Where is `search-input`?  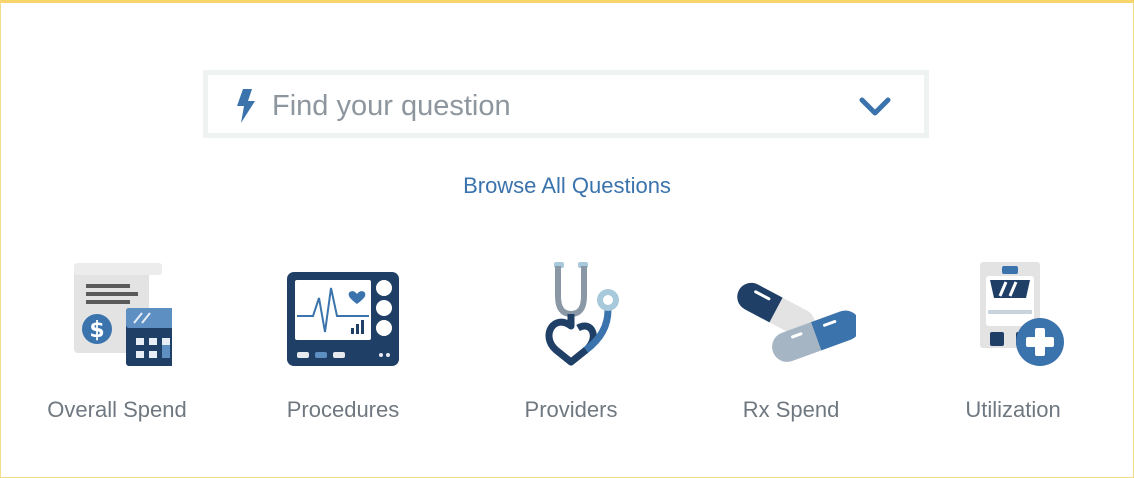 search-input is located at coordinates (552, 106).